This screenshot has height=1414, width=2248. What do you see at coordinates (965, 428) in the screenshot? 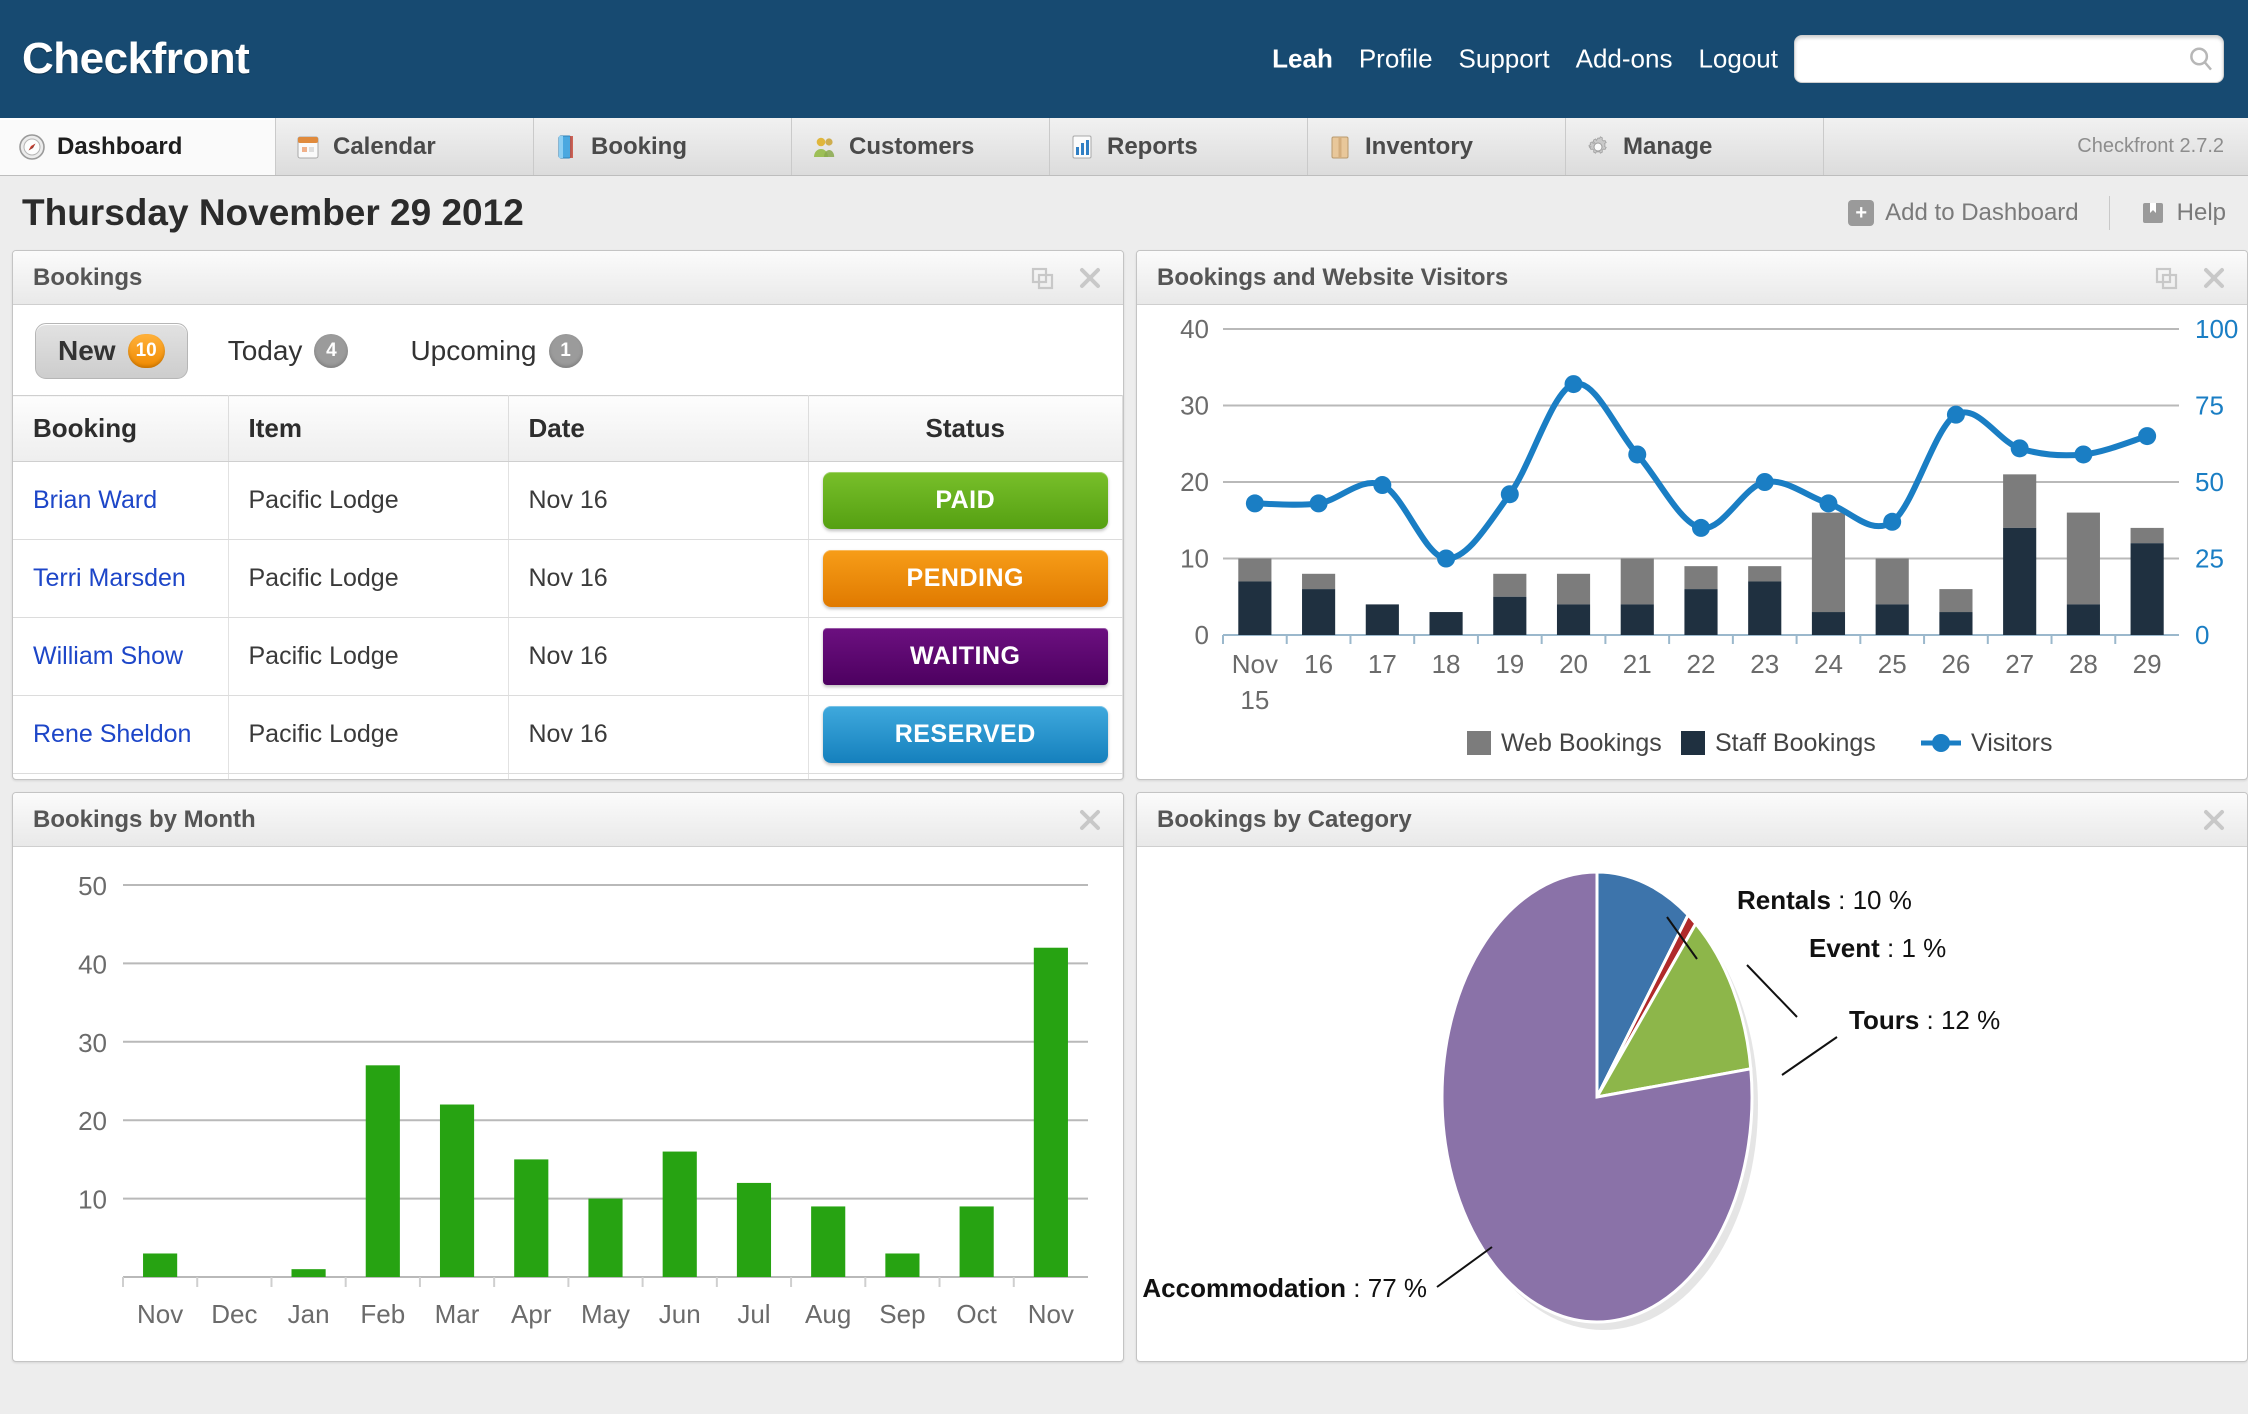
I see `col-status: Status` at bounding box center [965, 428].